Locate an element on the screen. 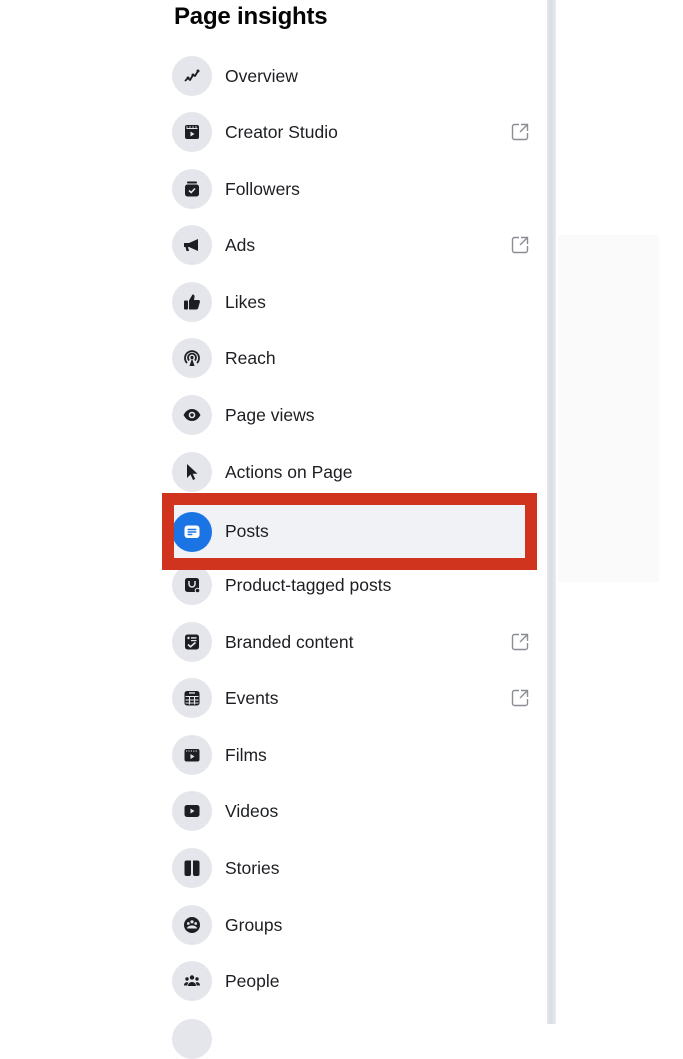  sidebar-item-label: Reach is located at coordinates (250, 357).